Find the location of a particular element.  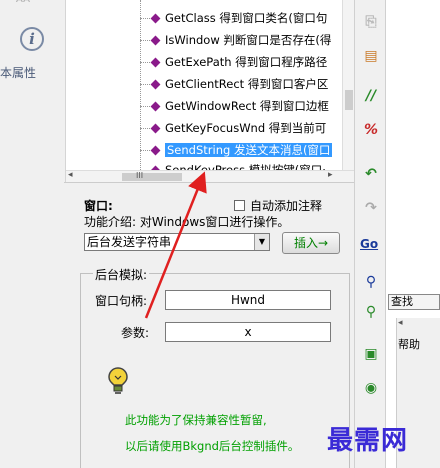

tree-hscroll-thumb is located at coordinates (152, 177).